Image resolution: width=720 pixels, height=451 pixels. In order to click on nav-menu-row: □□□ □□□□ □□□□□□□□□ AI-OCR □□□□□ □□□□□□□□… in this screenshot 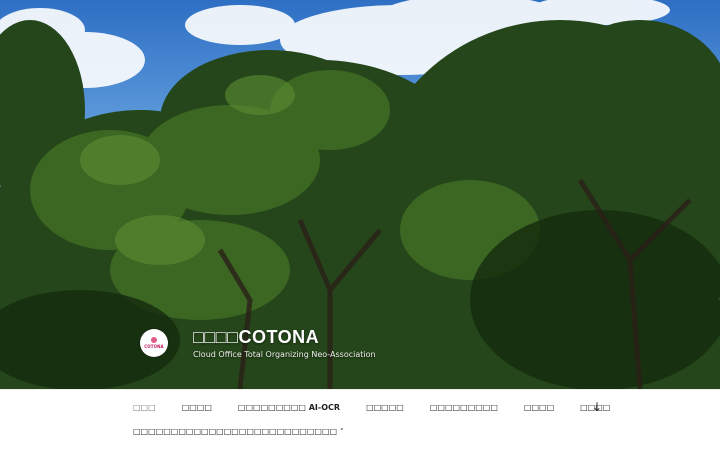, I will do `click(384, 407)`.